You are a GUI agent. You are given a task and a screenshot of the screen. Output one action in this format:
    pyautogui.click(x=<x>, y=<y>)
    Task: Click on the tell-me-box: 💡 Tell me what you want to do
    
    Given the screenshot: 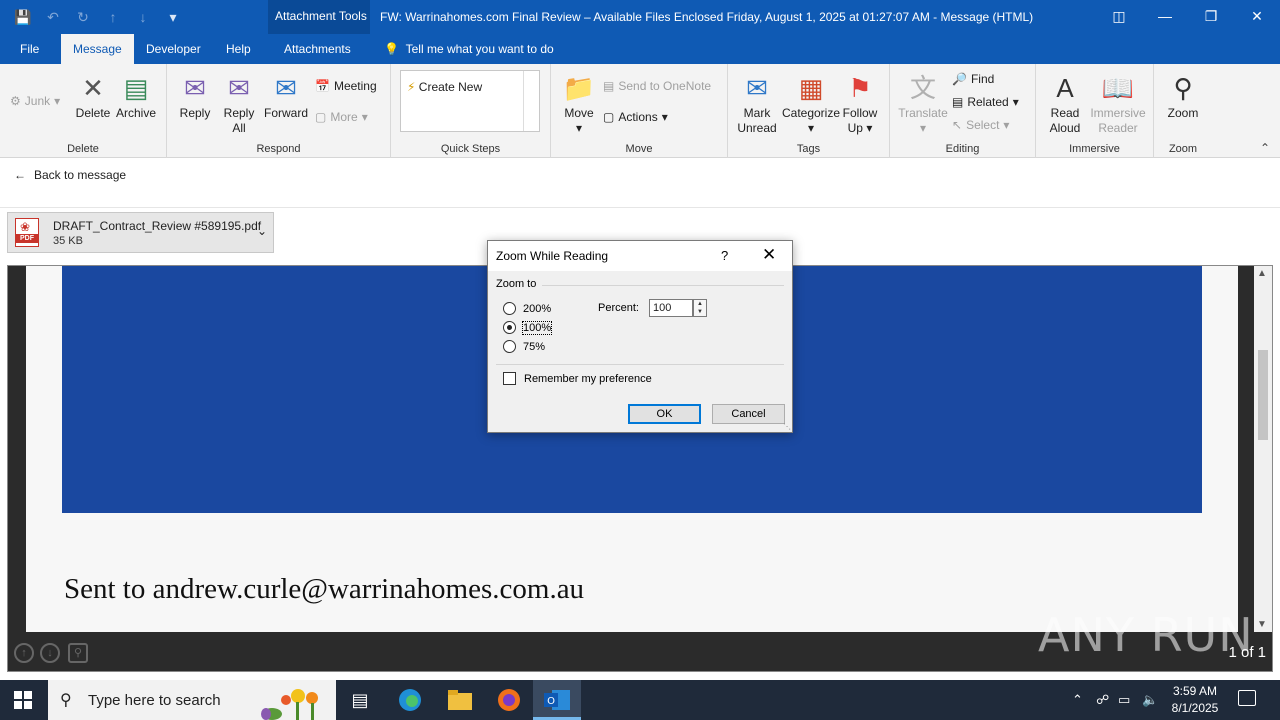 What is the action you would take?
    pyautogui.click(x=469, y=49)
    